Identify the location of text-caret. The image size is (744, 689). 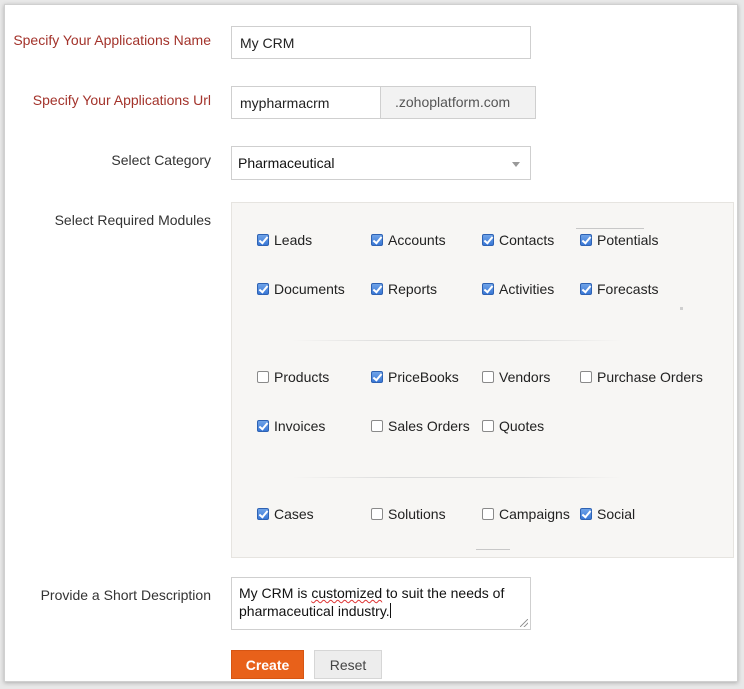
(390, 610).